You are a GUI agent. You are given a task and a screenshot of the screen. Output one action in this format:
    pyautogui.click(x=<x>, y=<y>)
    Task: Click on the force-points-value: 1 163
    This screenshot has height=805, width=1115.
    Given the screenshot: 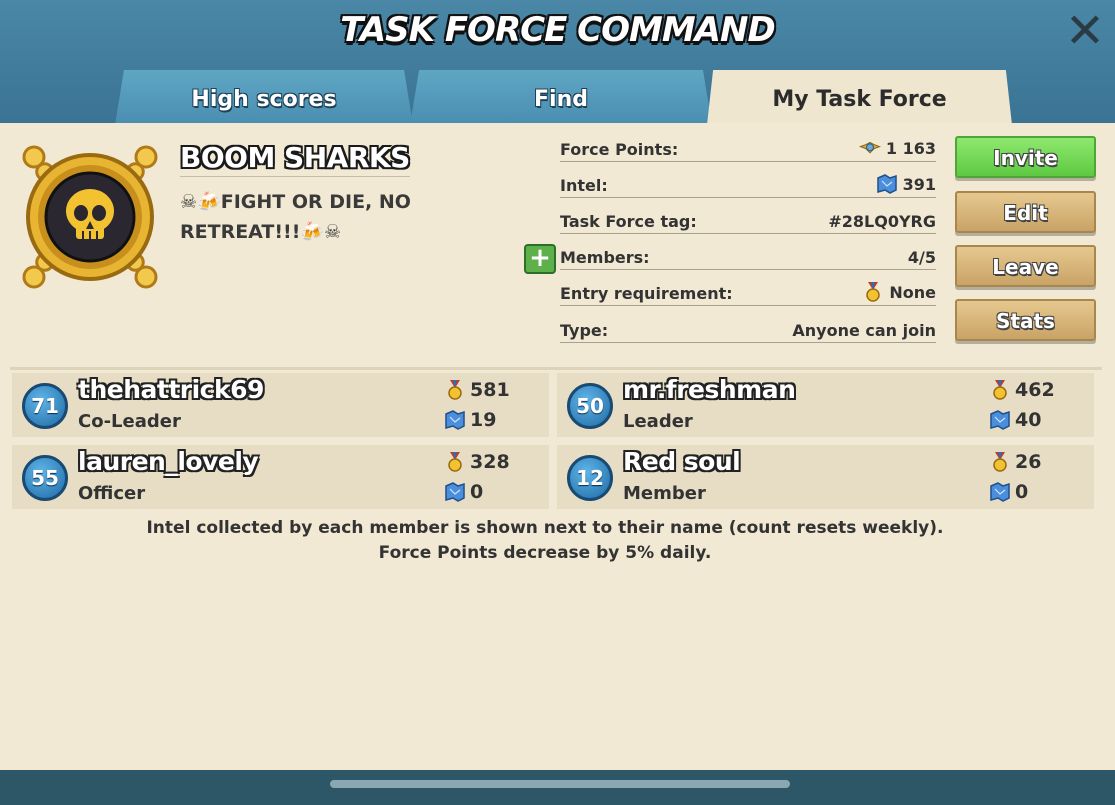 What is the action you would take?
    pyautogui.click(x=910, y=148)
    